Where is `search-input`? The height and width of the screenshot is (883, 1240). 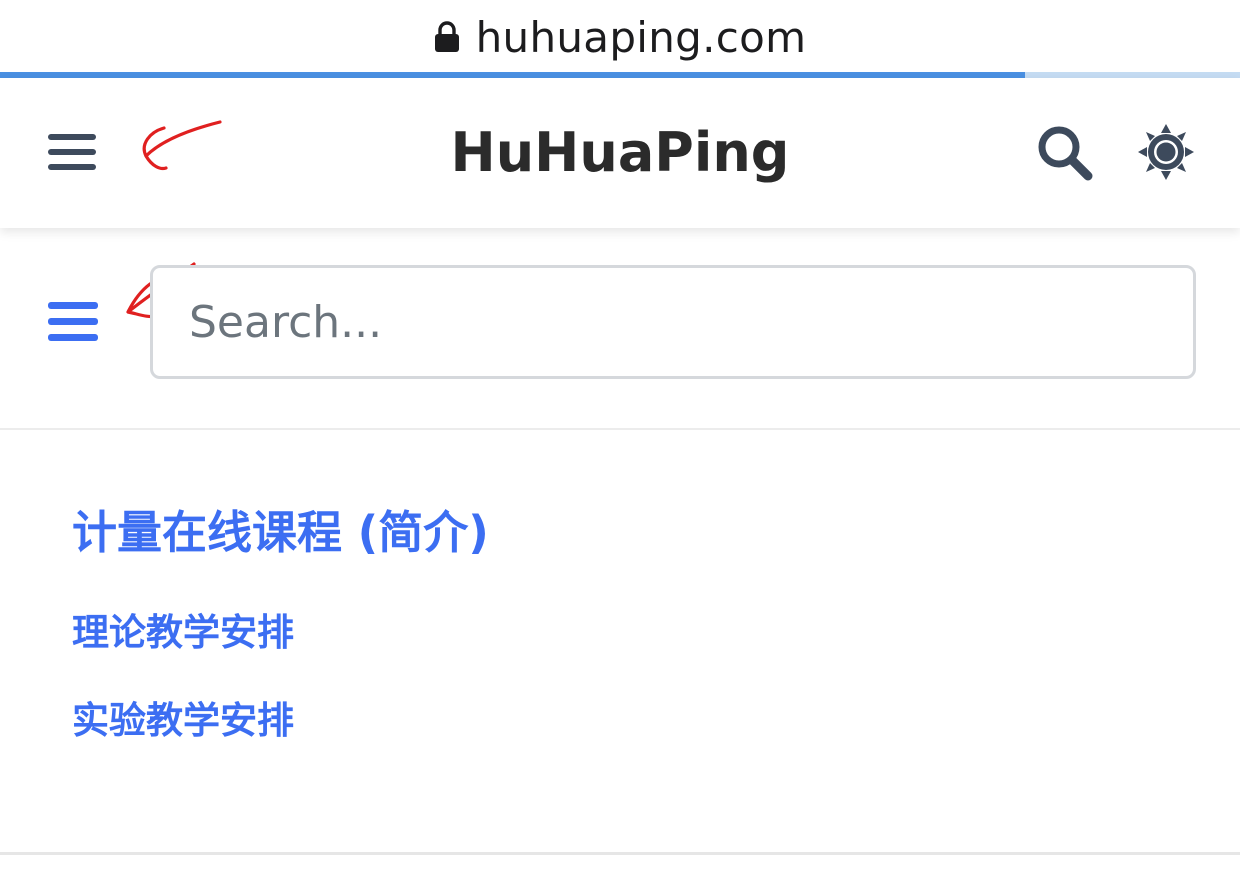
search-input is located at coordinates (673, 322).